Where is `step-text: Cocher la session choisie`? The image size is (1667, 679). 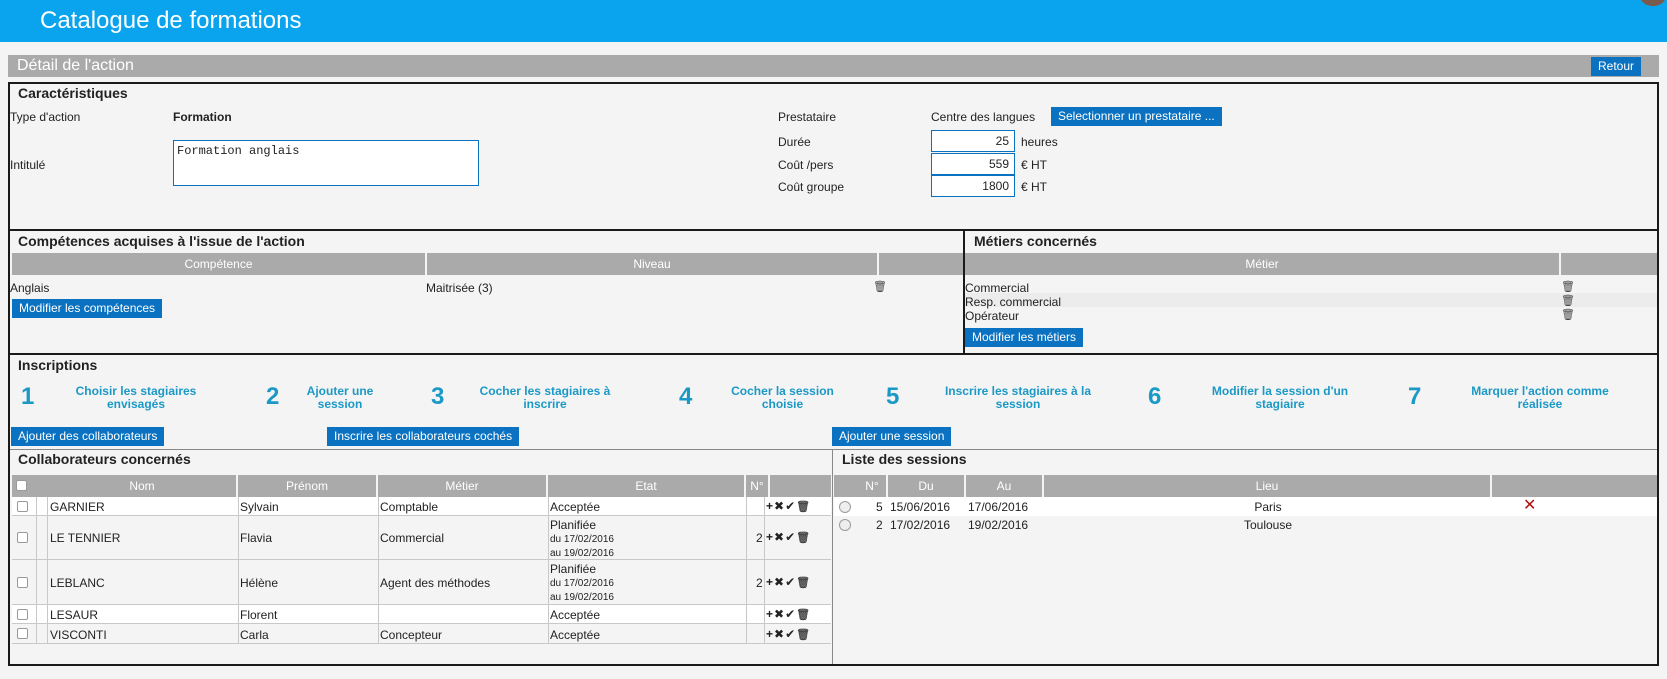
step-text: Cocher la session choisie is located at coordinates (782, 397).